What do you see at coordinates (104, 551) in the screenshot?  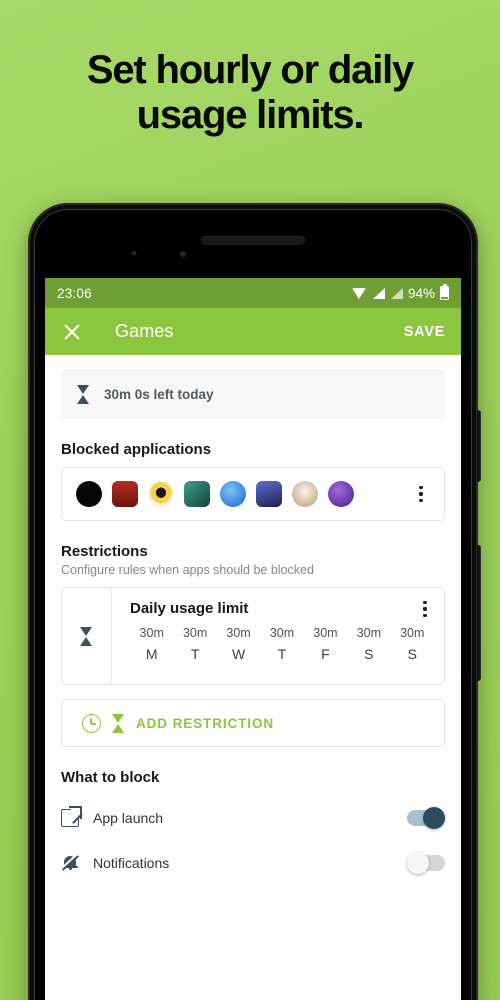 I see `restrictions-title: Restrictions` at bounding box center [104, 551].